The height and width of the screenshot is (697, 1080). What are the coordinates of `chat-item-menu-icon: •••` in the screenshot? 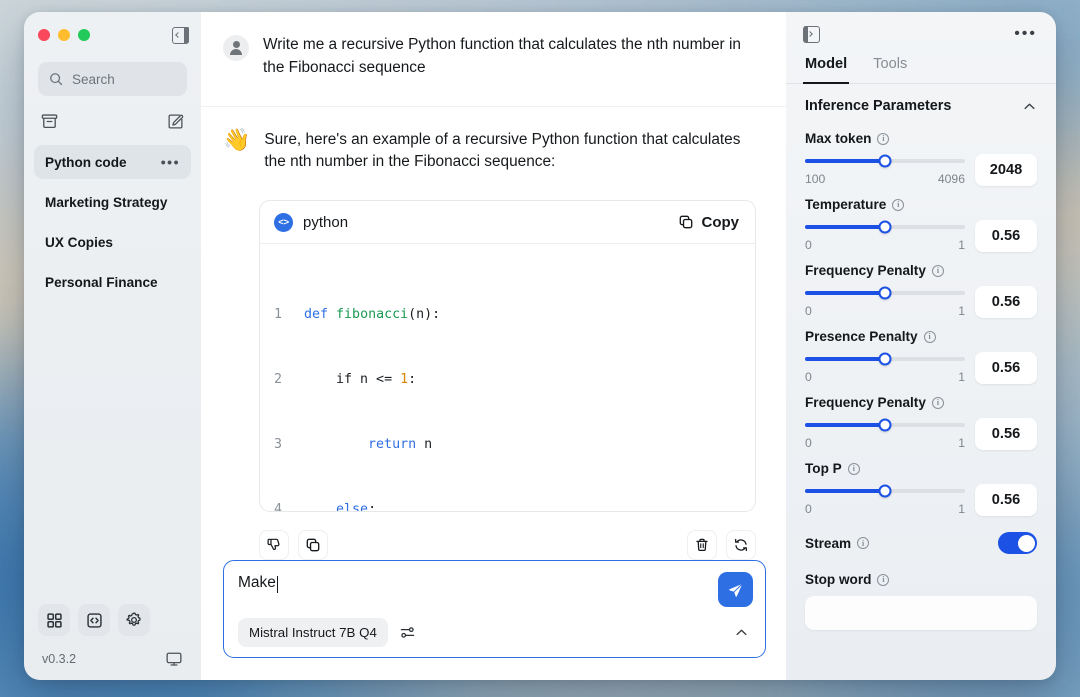 It's located at (170, 162).